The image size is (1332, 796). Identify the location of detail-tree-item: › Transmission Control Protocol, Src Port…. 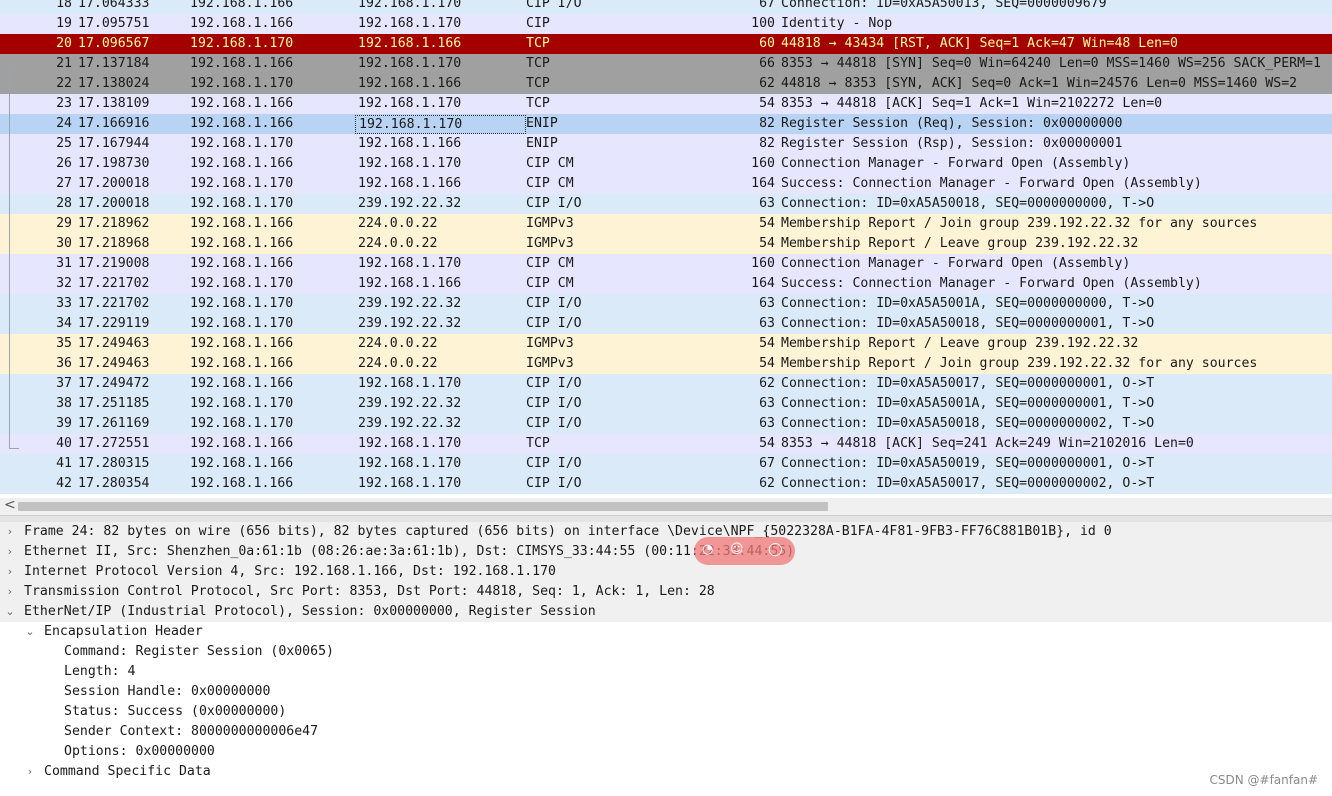
(666, 592).